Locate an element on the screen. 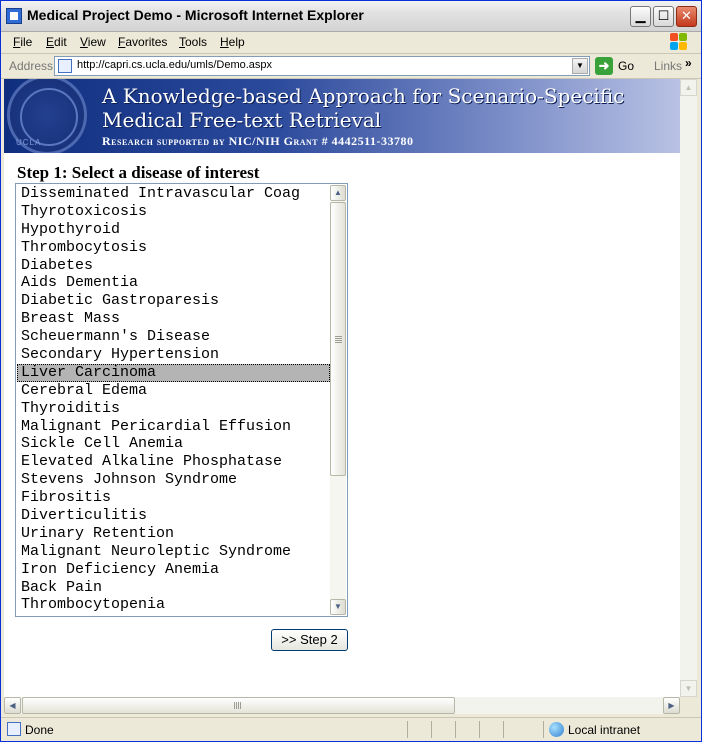 The width and height of the screenshot is (702, 742). disease-option: Fibrositis is located at coordinates (173, 498).